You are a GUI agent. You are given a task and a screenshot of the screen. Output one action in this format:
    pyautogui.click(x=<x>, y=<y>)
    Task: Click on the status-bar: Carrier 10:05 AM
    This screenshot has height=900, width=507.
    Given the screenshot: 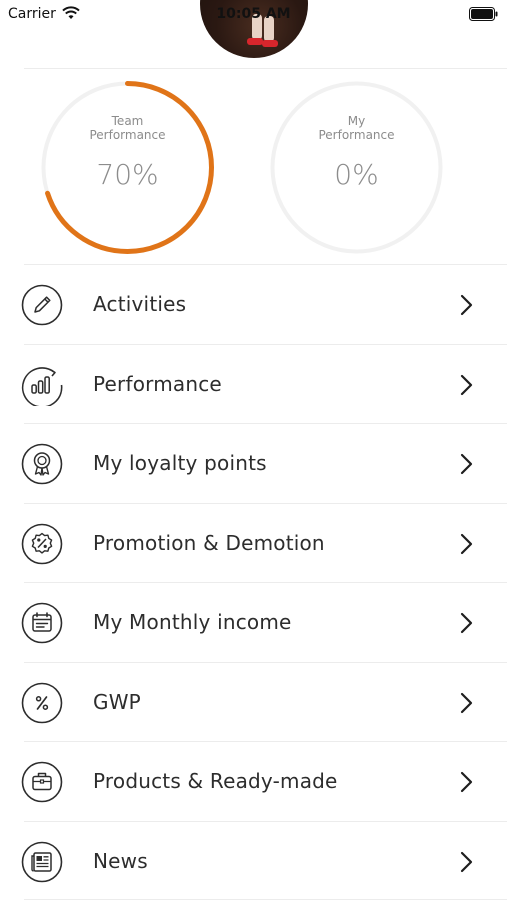 What is the action you would take?
    pyautogui.click(x=253, y=14)
    